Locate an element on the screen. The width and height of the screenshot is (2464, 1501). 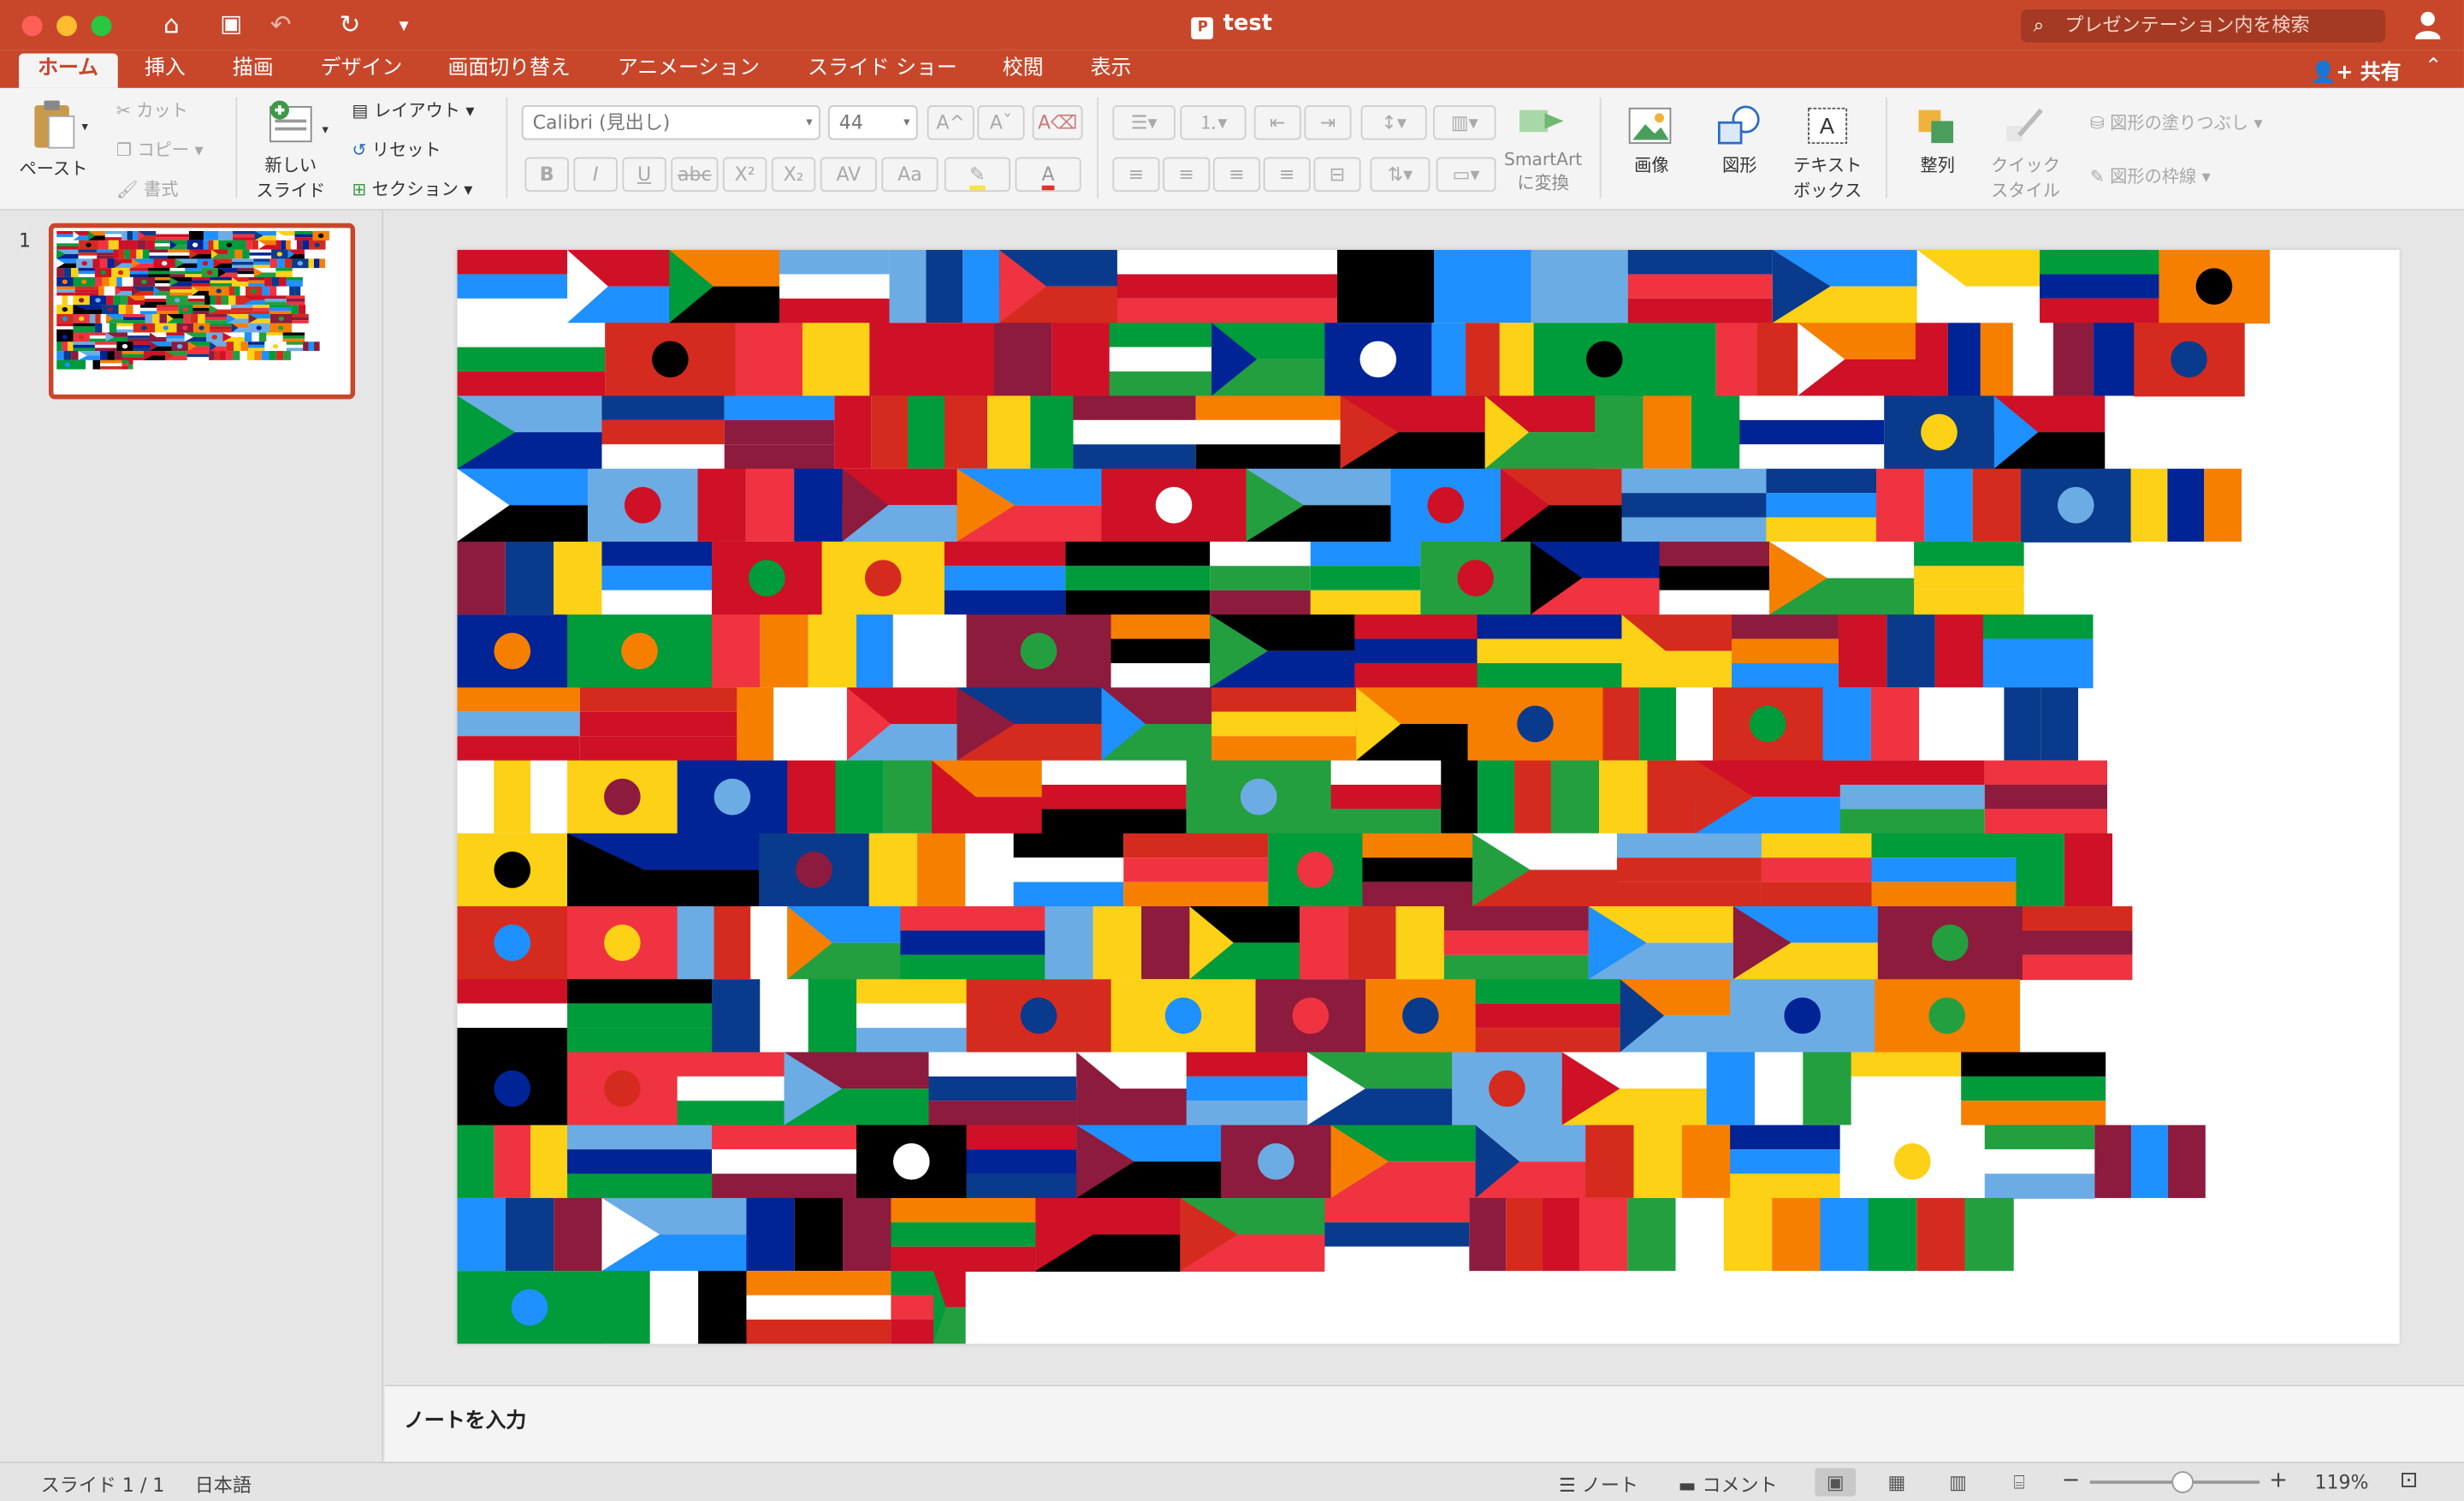
align-center-button: ≡ is located at coordinates (1187, 175).